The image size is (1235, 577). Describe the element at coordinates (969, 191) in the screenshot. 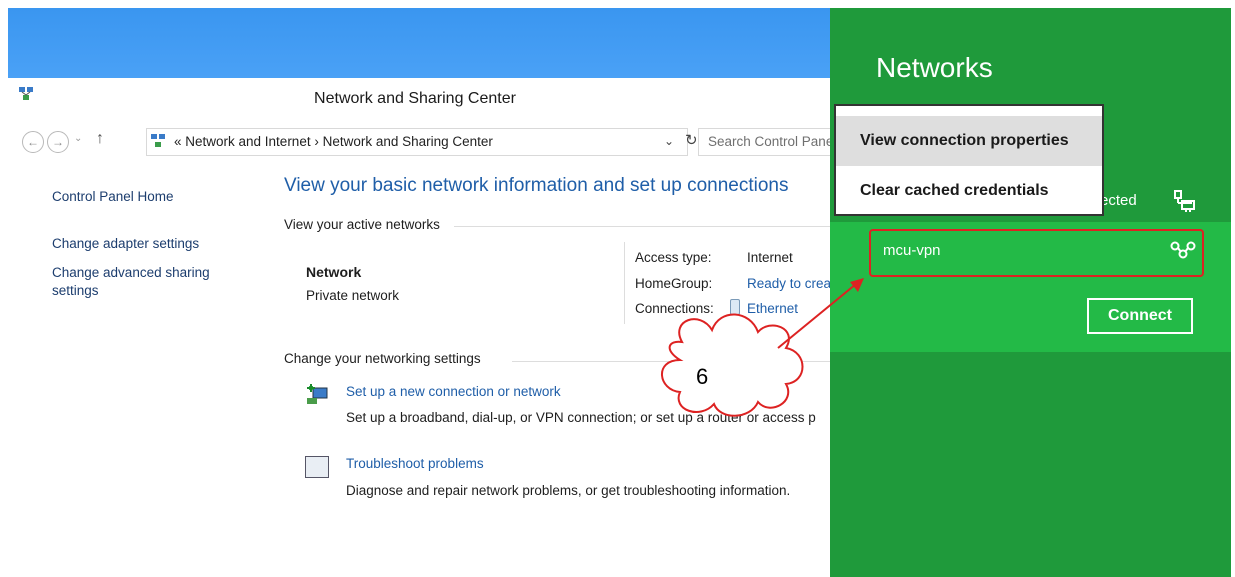

I see `menu-item-clear-cached-credentials: Clear cached credentials` at that location.